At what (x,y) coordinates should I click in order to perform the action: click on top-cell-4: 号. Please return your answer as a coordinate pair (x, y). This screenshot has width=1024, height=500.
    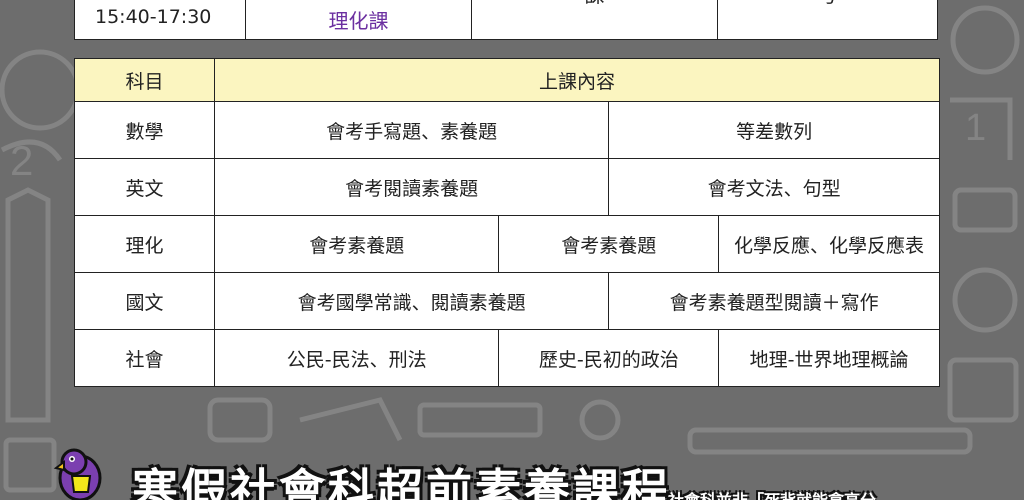
    Looking at the image, I should click on (827, 19).